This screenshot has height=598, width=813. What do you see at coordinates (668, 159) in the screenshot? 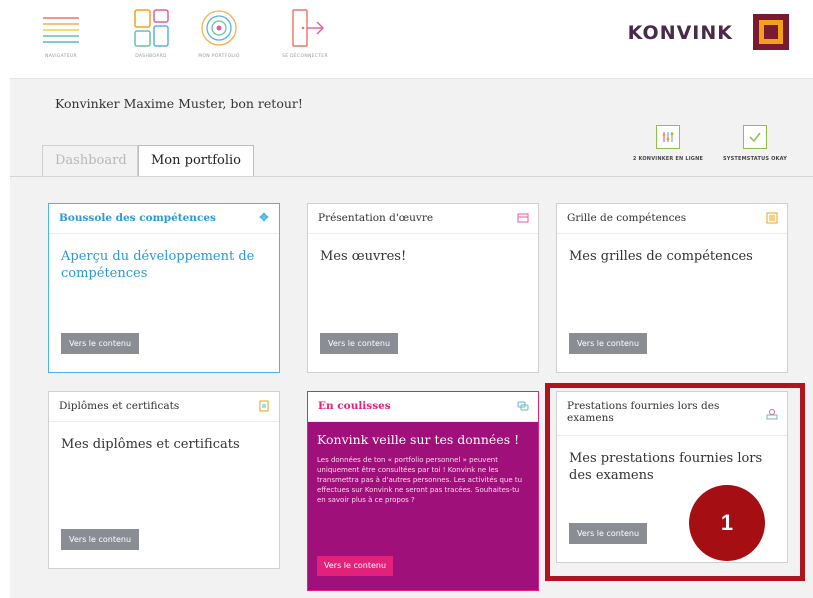
I see `status-online-label: 2 KONVINKER EN LIGNE` at bounding box center [668, 159].